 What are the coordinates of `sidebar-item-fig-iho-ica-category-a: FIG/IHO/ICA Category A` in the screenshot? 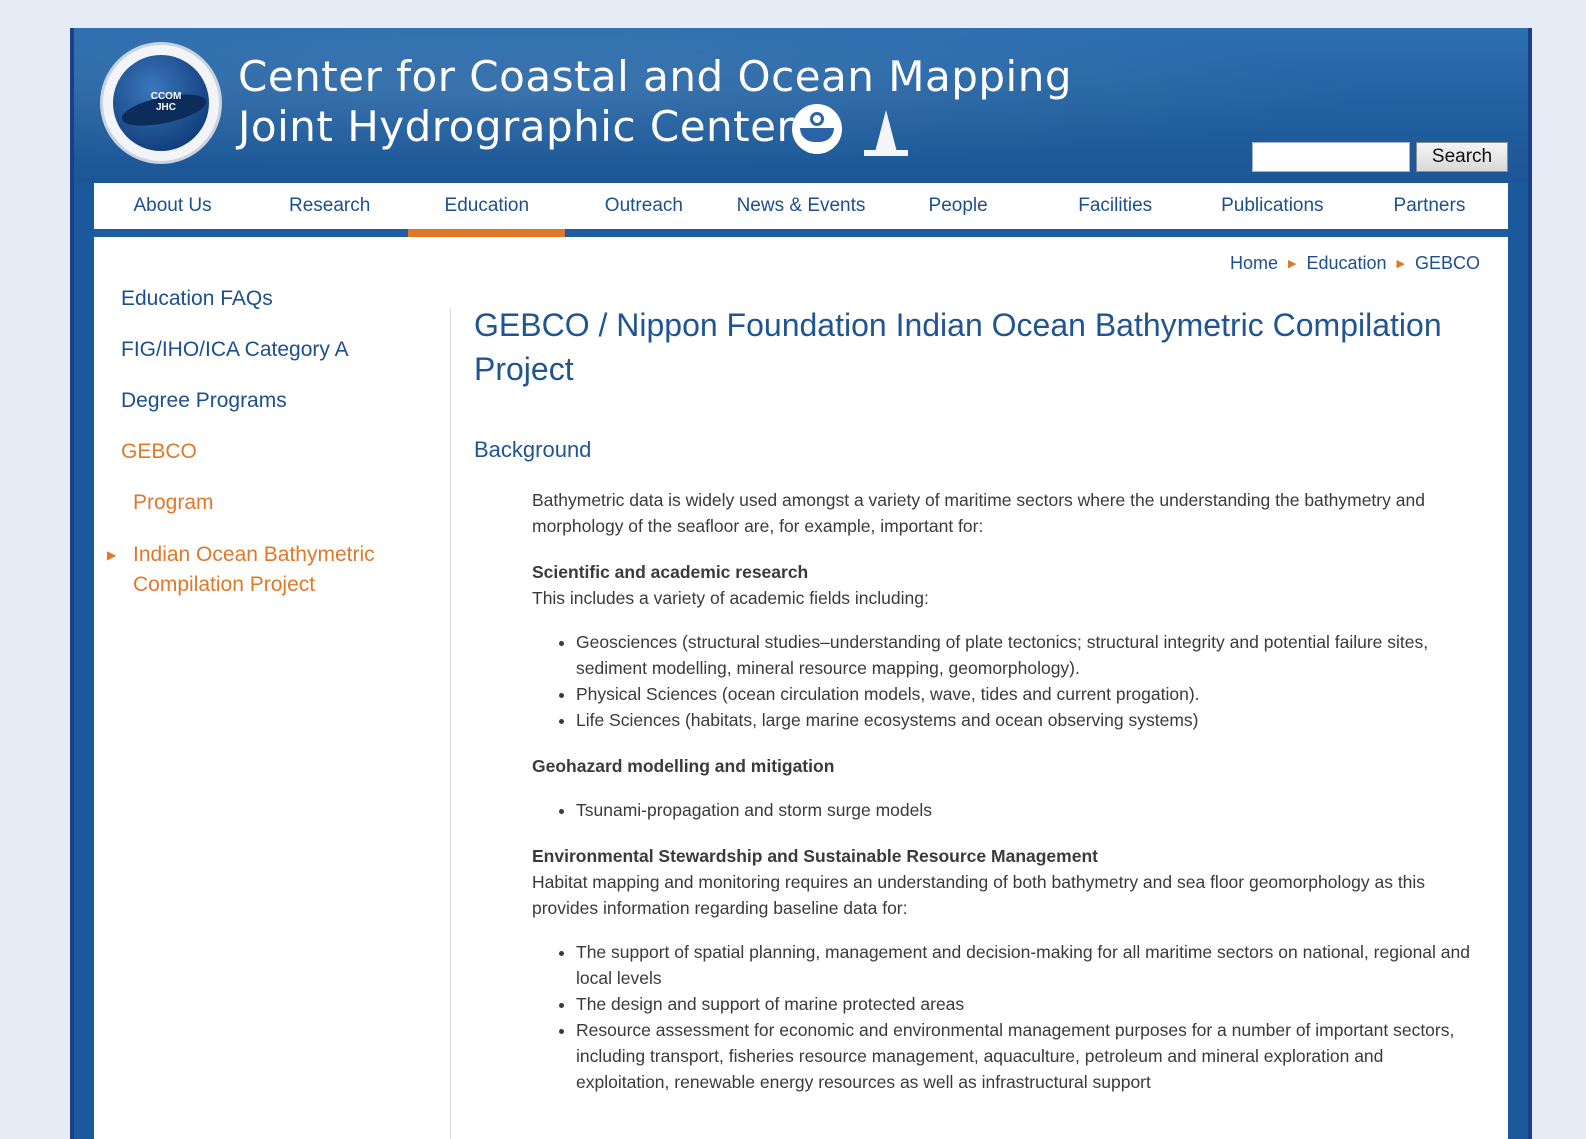 It's located at (271, 349).